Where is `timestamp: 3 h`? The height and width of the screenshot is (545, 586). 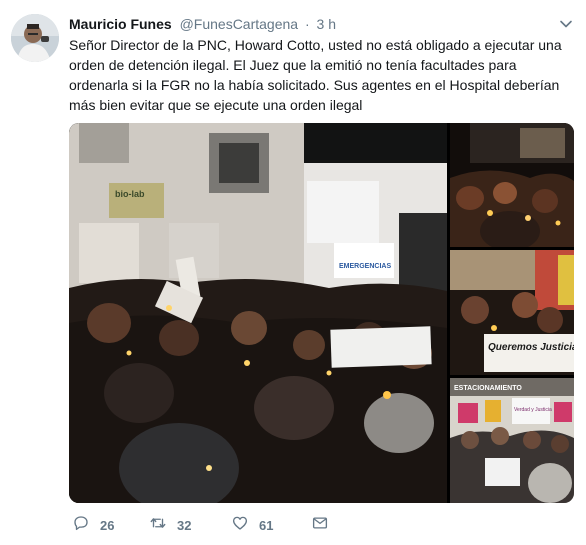 timestamp: 3 h is located at coordinates (326, 24).